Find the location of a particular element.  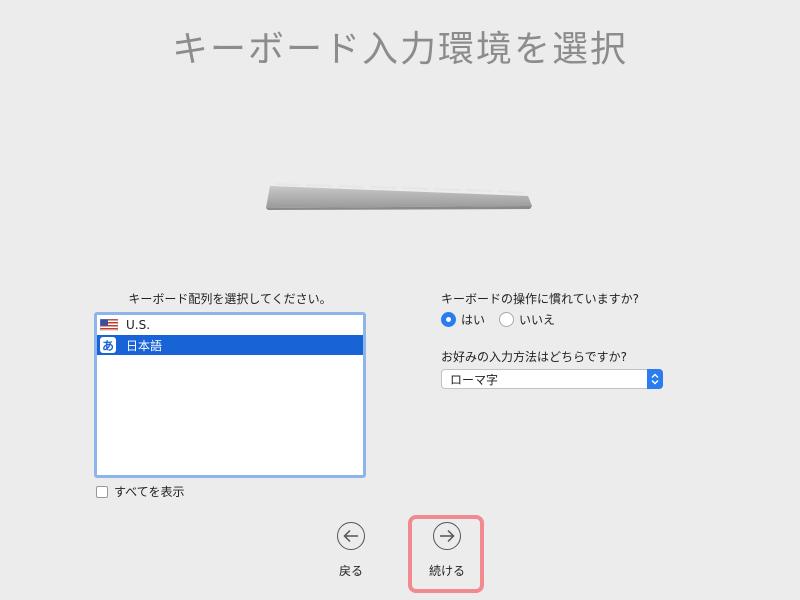

us-flag-icon is located at coordinates (109, 325).